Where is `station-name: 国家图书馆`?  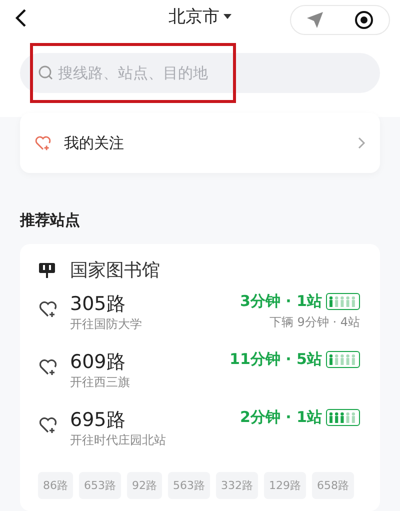 station-name: 国家图书馆 is located at coordinates (115, 270).